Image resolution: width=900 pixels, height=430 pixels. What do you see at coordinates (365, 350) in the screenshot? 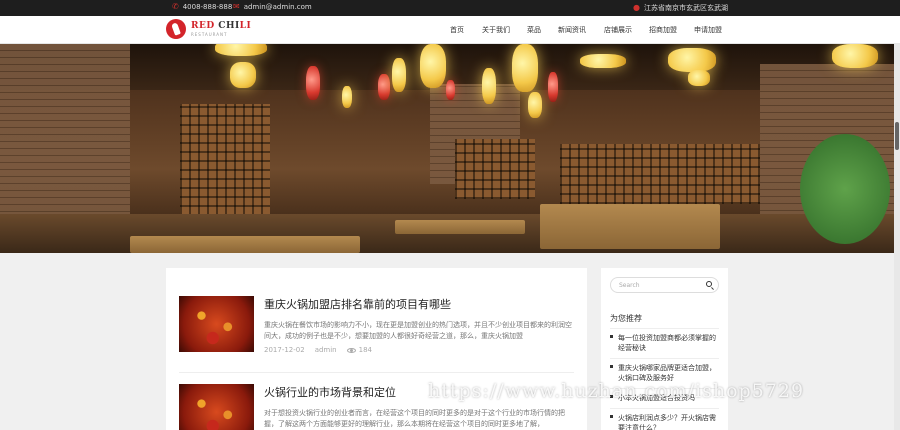
I see `article-views: 184` at bounding box center [365, 350].